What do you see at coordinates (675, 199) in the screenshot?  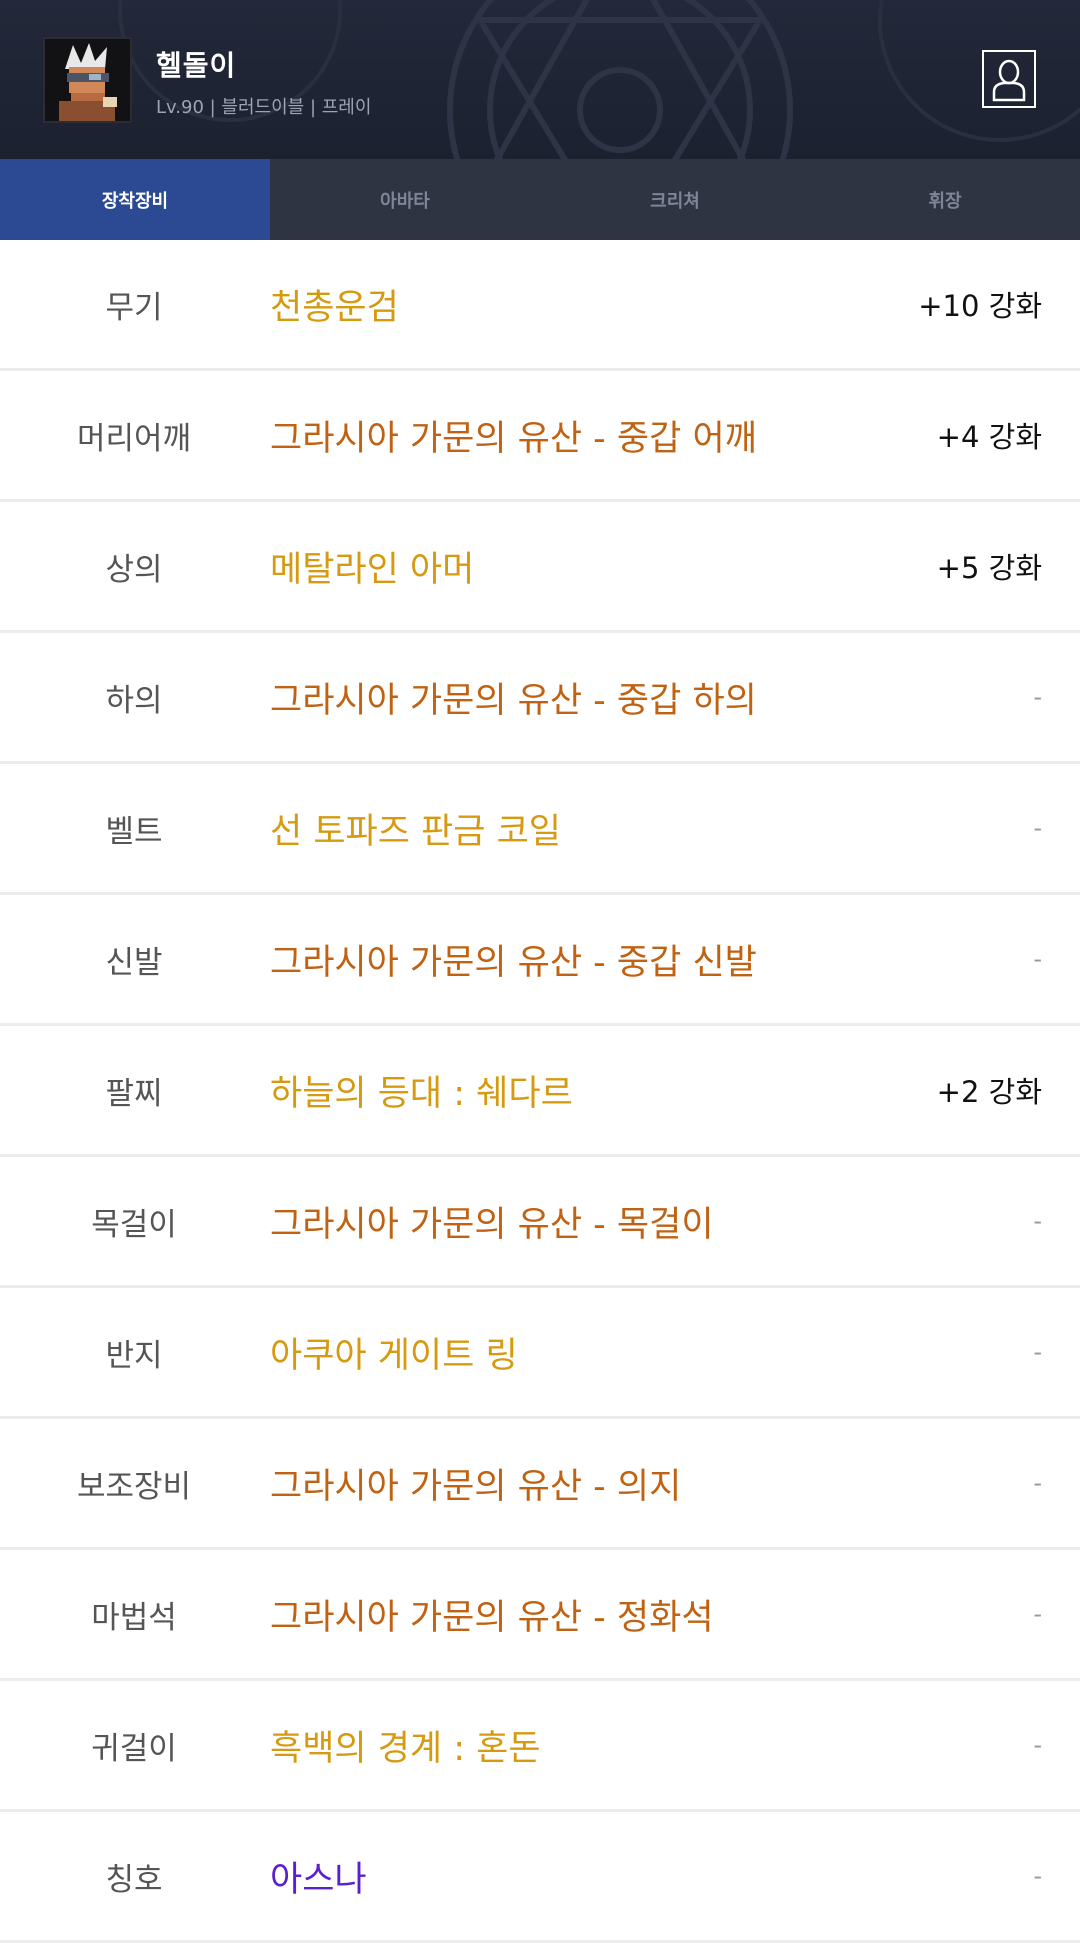 I see `tab-creature: 크리쳐` at bounding box center [675, 199].